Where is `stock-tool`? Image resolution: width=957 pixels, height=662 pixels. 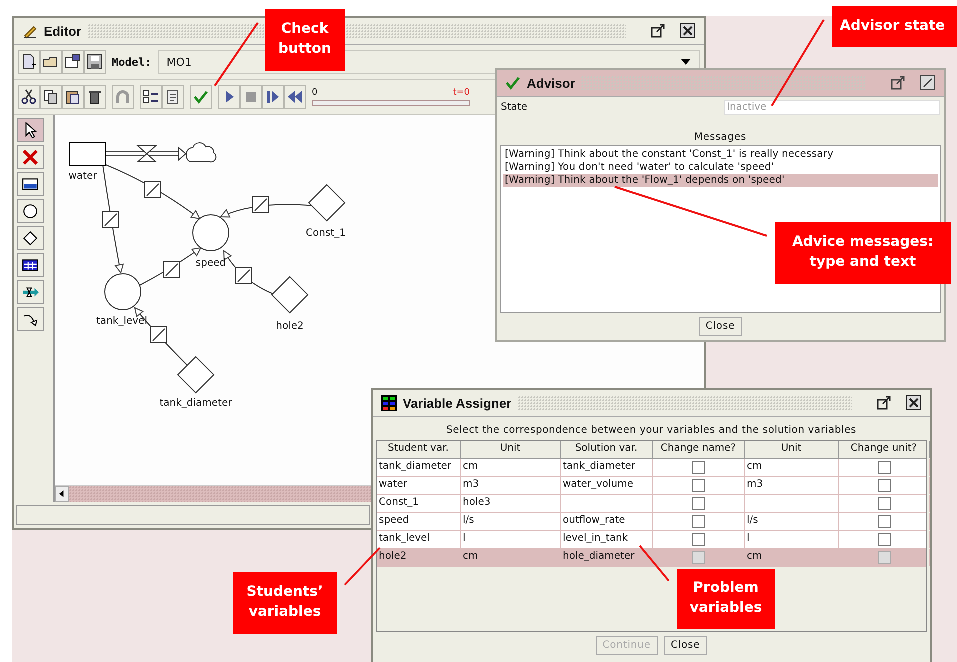 stock-tool is located at coordinates (30, 184).